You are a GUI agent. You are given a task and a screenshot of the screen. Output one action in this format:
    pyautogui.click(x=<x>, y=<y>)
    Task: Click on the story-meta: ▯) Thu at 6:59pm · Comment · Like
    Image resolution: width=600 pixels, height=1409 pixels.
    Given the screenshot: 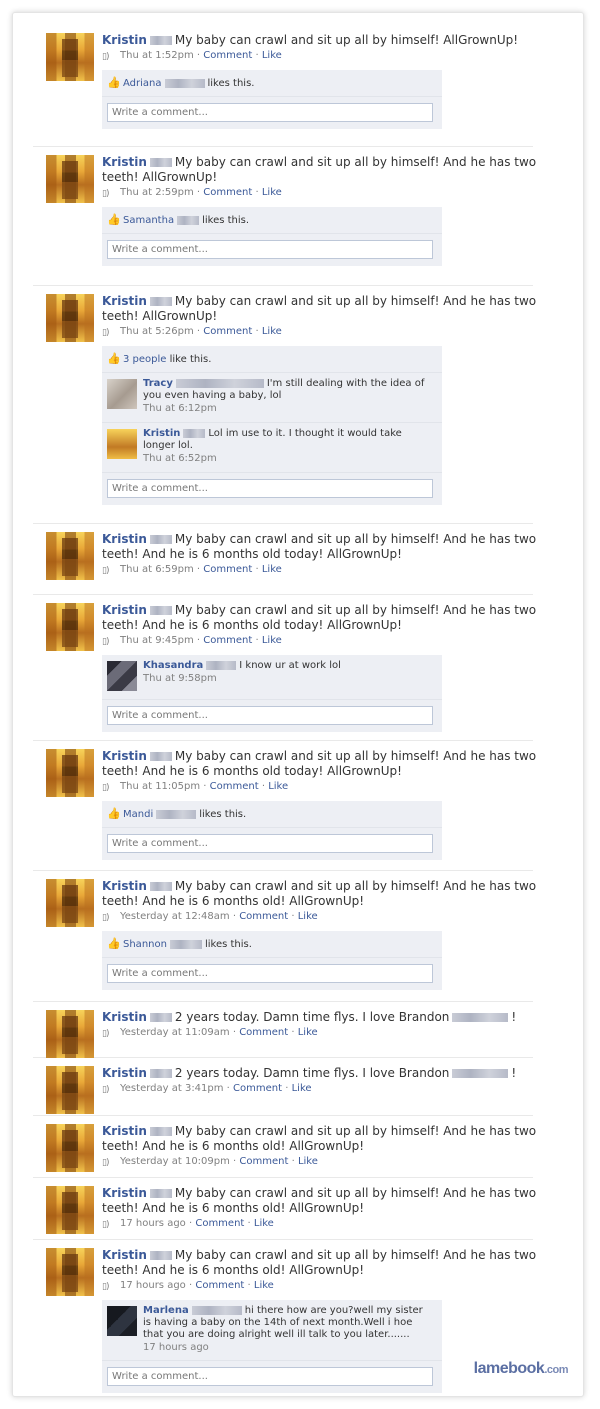 What is the action you would take?
    pyautogui.click(x=322, y=570)
    